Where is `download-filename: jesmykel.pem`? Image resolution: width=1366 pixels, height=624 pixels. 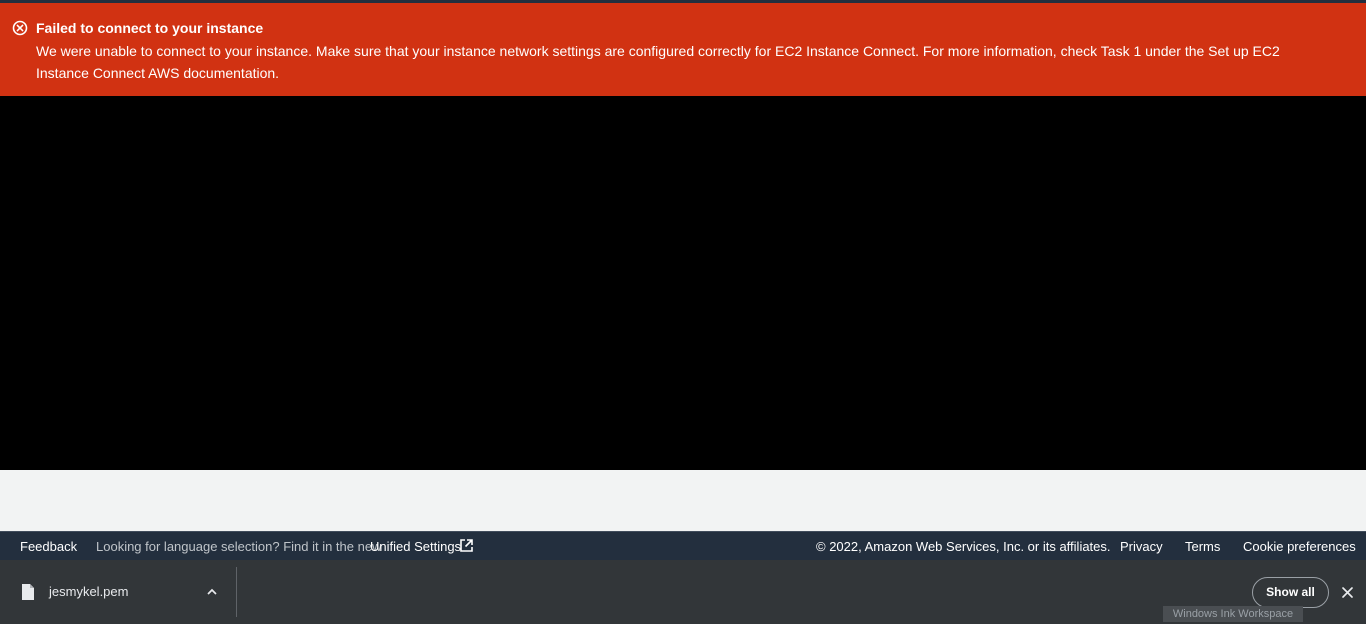
download-filename: jesmykel.pem is located at coordinates (89, 591).